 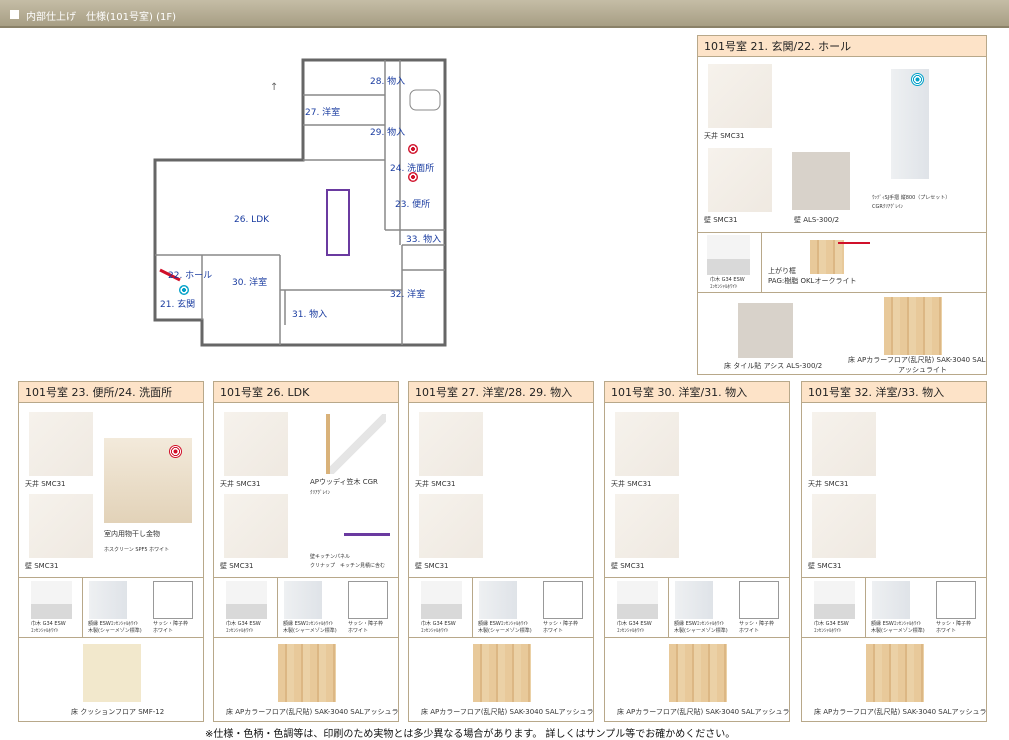 I want to click on room-label-31: 31. 物入, so click(x=310, y=315).